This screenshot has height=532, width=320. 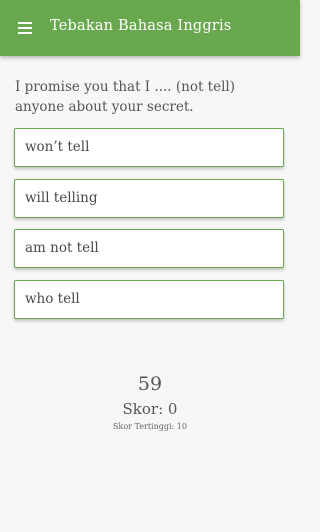 What do you see at coordinates (150, 409) in the screenshot?
I see `score-label: Skor: 0` at bounding box center [150, 409].